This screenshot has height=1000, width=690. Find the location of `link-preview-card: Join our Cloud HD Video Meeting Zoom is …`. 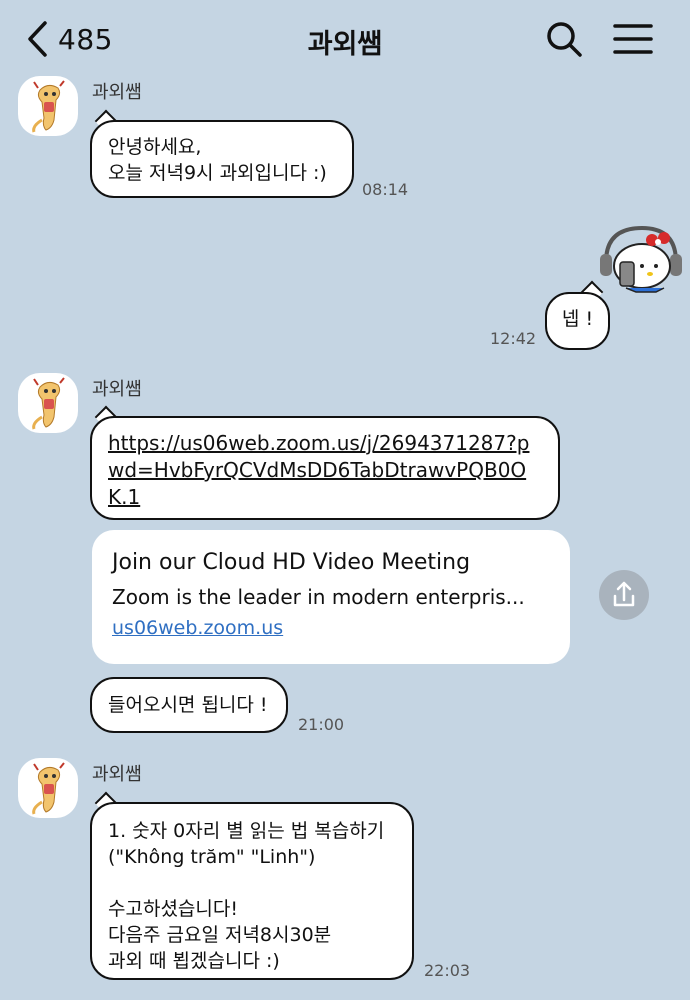

link-preview-card: Join our Cloud HD Video Meeting Zoom is … is located at coordinates (331, 597).